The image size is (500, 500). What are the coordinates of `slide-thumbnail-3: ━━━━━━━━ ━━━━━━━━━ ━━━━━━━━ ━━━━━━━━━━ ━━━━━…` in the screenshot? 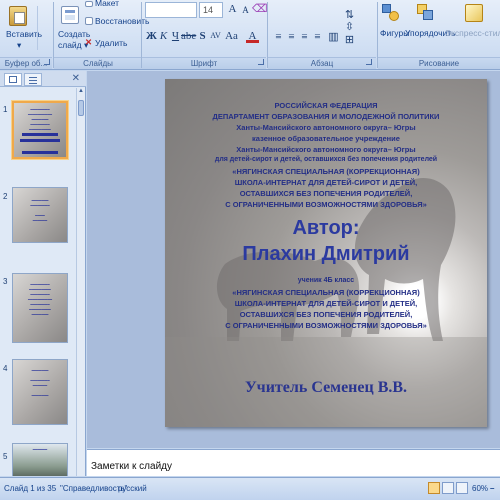 It's located at (40, 308).